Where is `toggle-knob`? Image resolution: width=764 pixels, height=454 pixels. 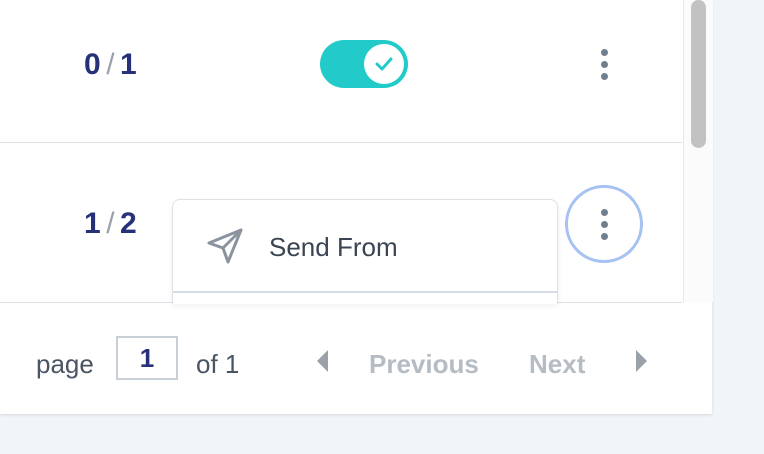
toggle-knob is located at coordinates (384, 64).